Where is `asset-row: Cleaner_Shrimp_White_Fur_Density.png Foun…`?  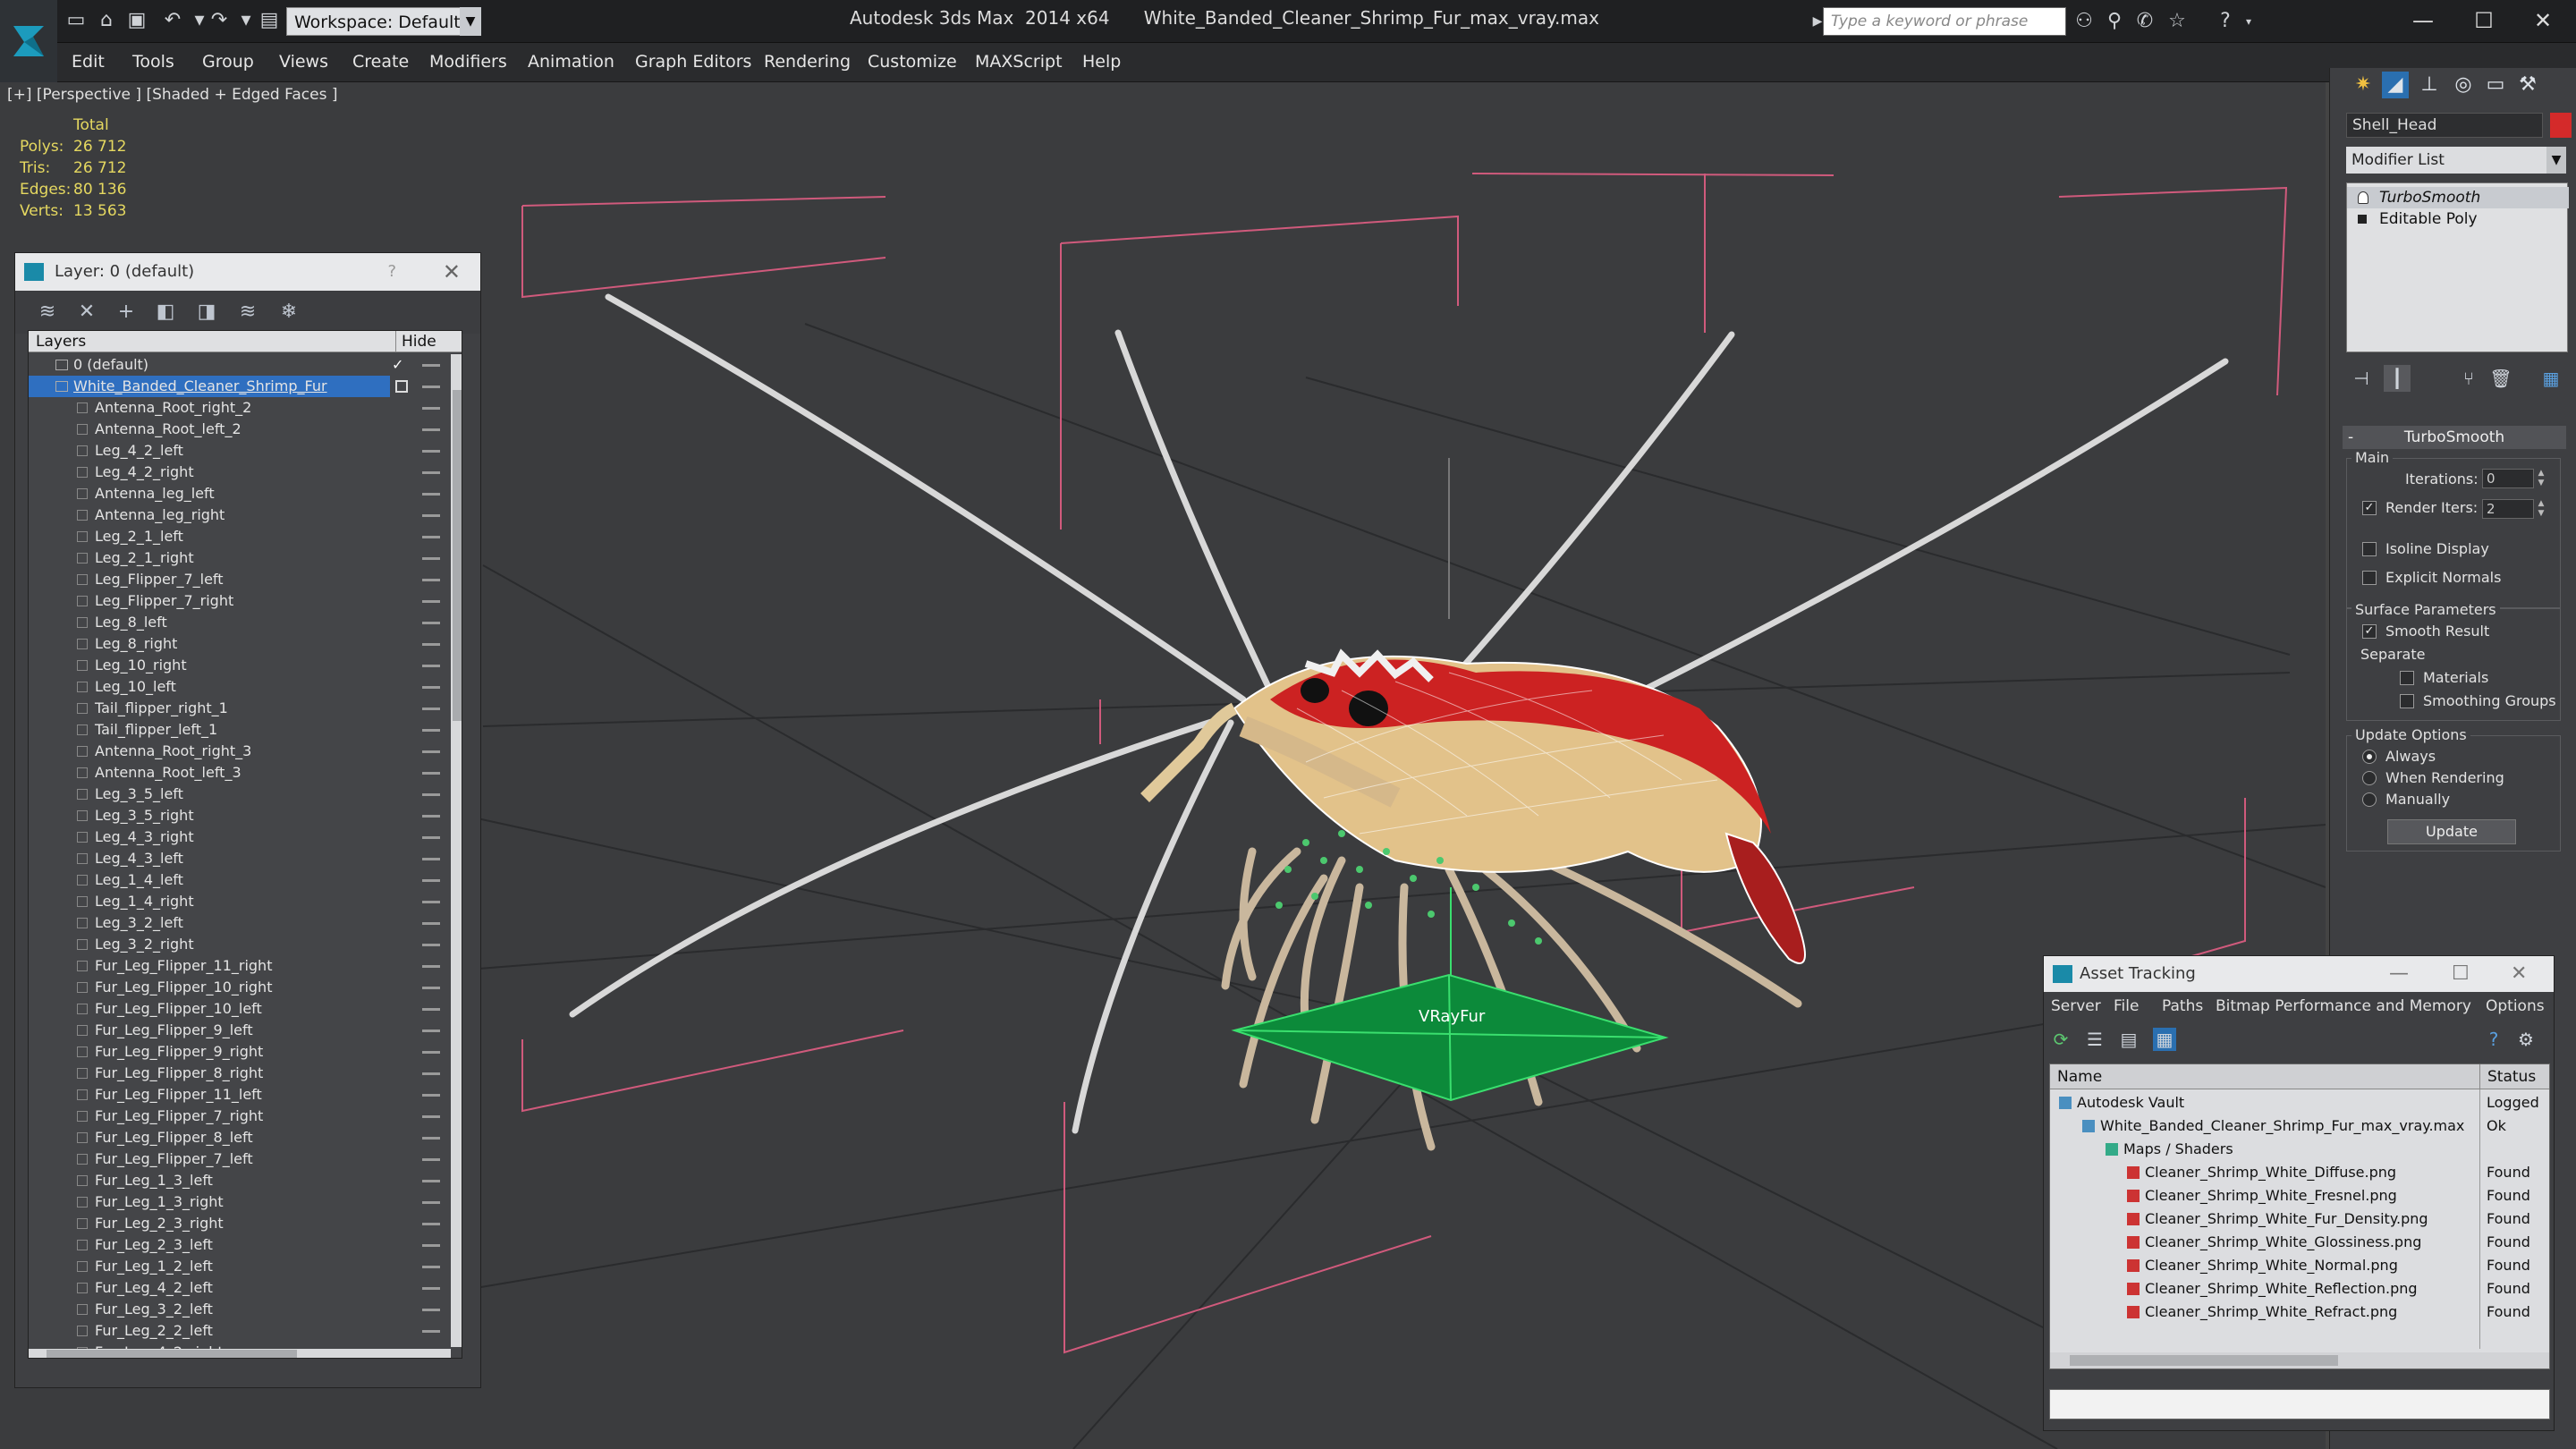 asset-row: Cleaner_Shrimp_White_Fur_Density.png Foun… is located at coordinates (2299, 1219).